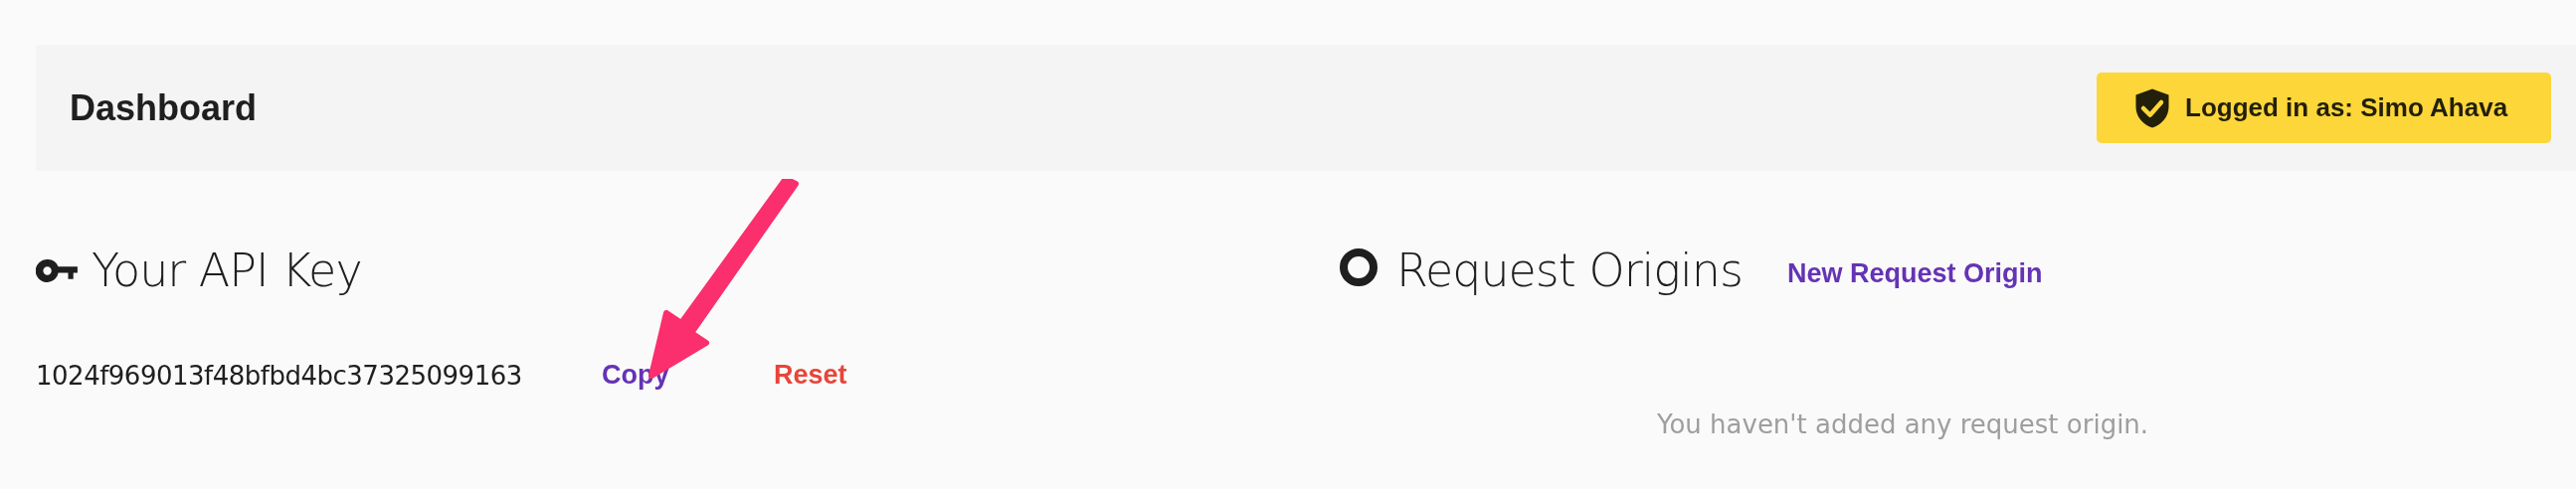 This screenshot has width=2576, height=489. I want to click on section-heading: Request Origins, so click(1569, 270).